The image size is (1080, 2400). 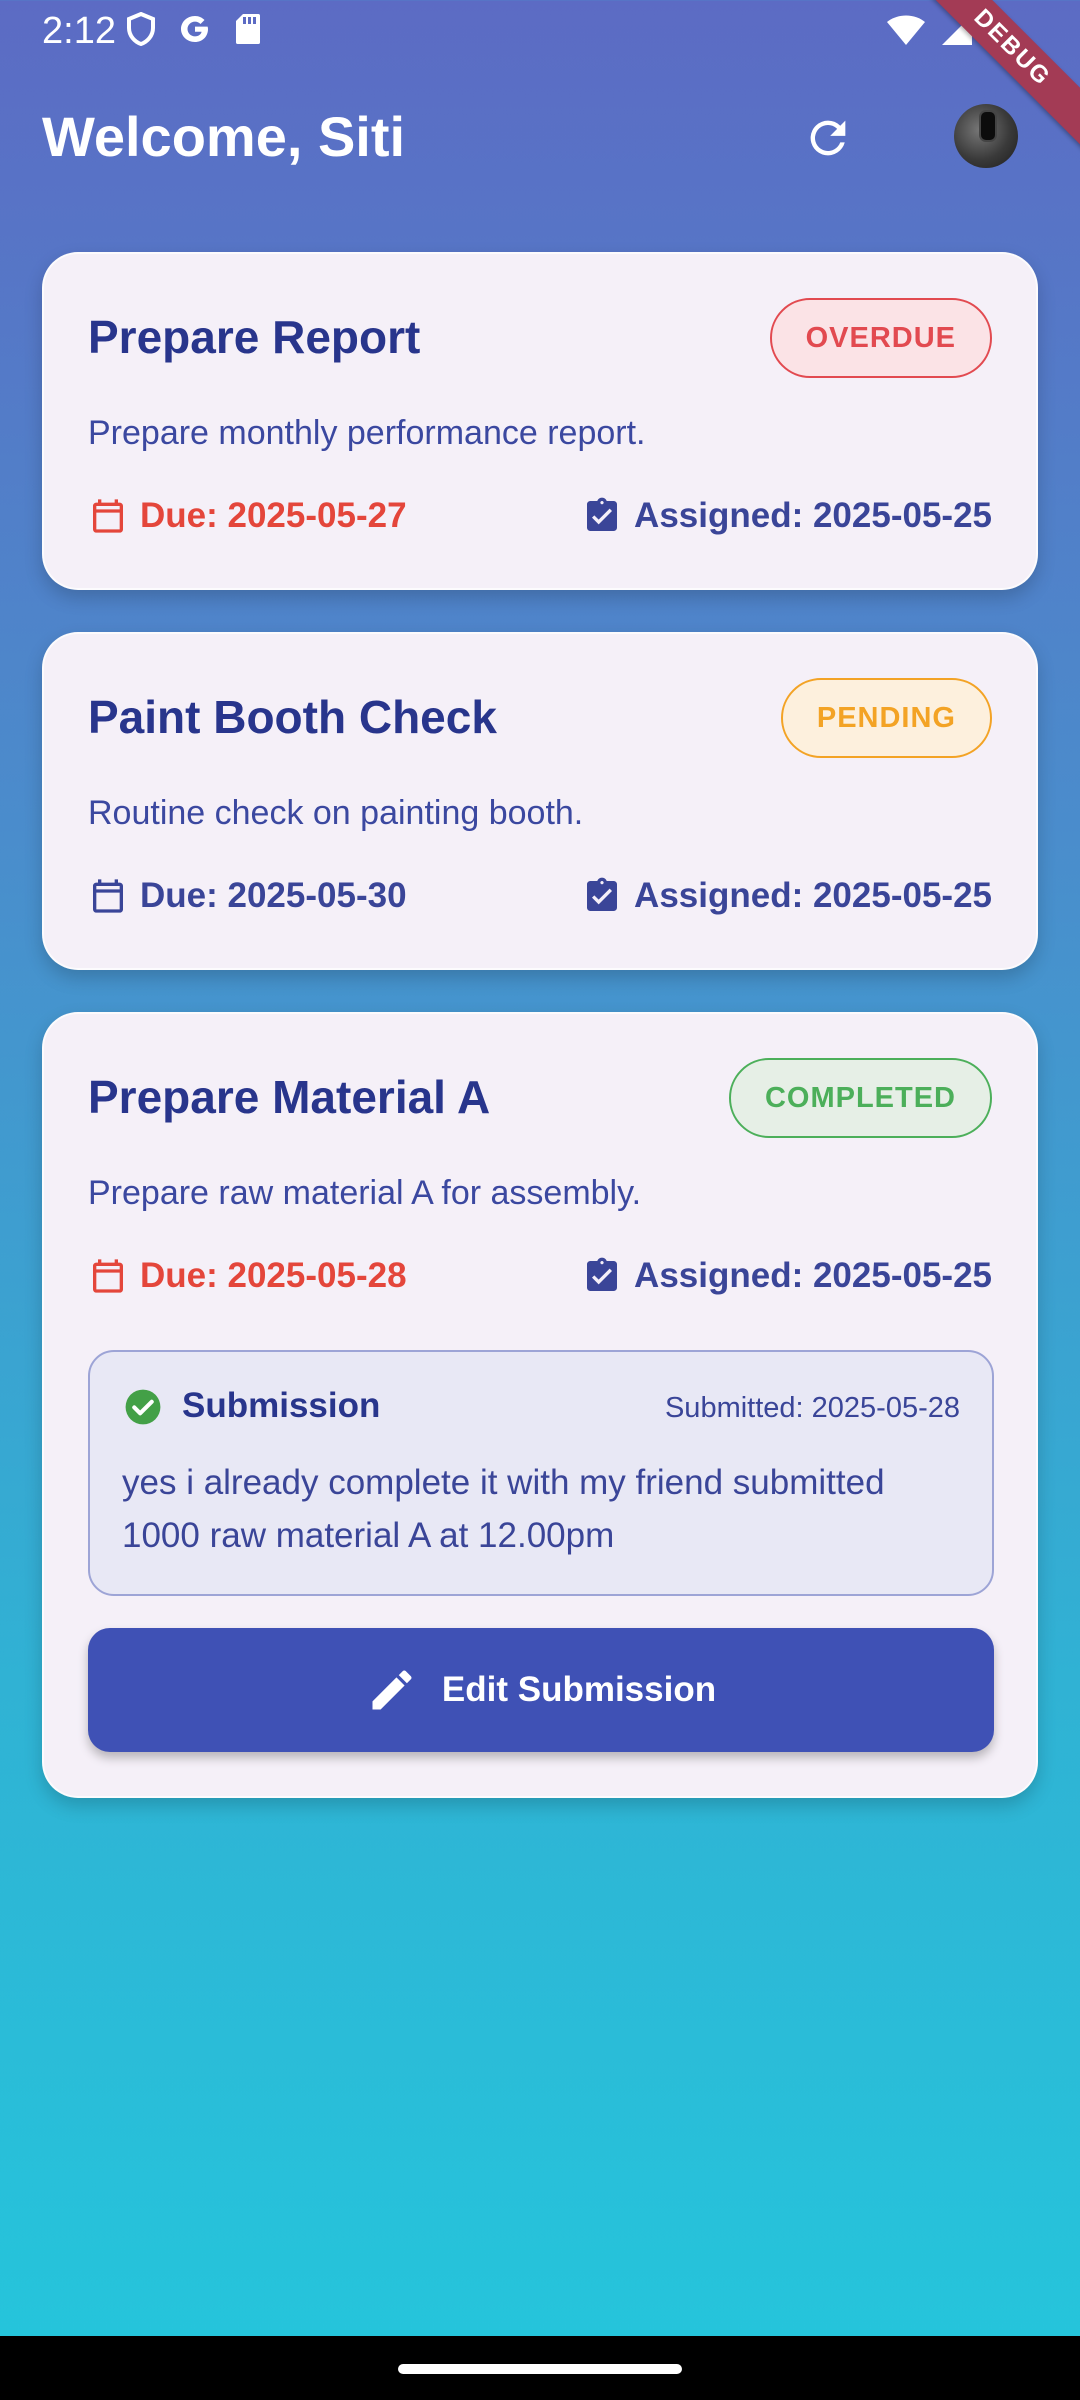 What do you see at coordinates (812, 1408) in the screenshot?
I see `submitted-date: Submitted: 2025-05-28` at bounding box center [812, 1408].